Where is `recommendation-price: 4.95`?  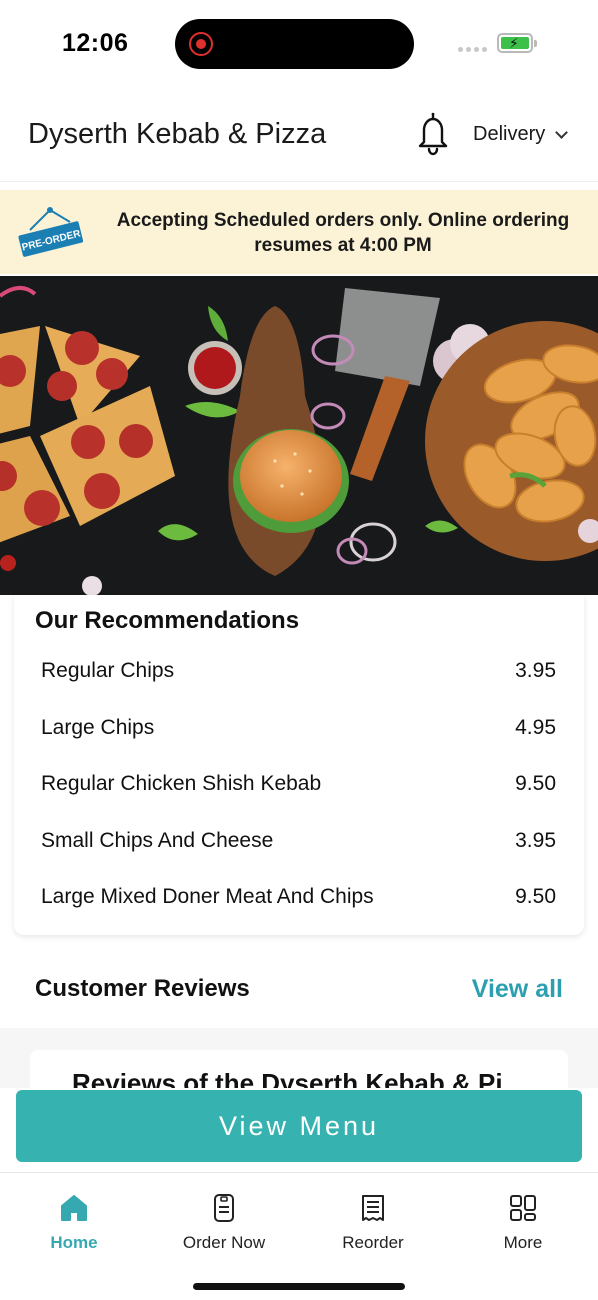
recommendation-price: 4.95 is located at coordinates (535, 727).